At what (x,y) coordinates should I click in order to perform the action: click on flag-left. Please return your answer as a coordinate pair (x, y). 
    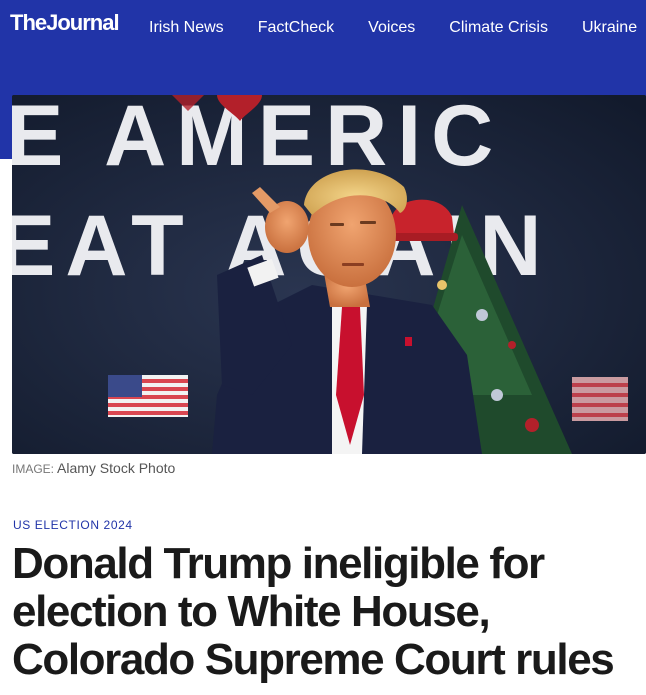
    Looking at the image, I should click on (148, 396).